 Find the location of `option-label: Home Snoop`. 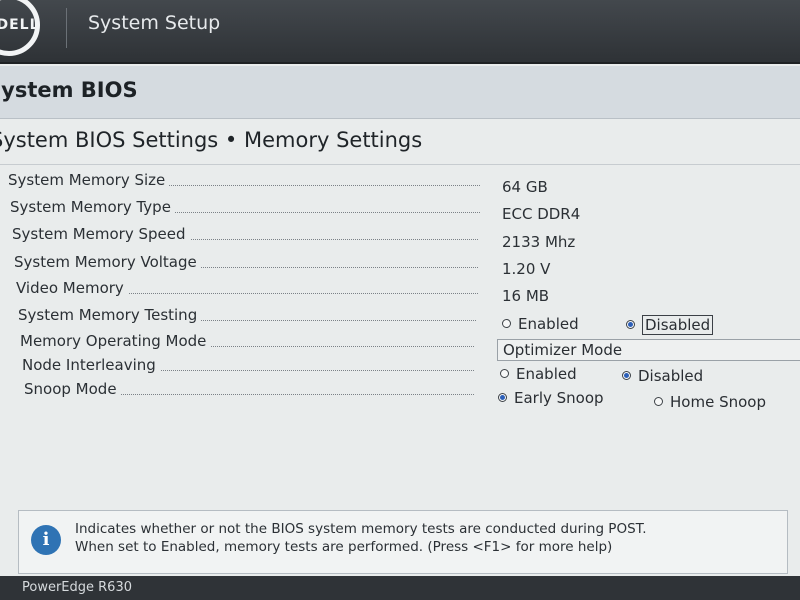

option-label: Home Snoop is located at coordinates (718, 402).